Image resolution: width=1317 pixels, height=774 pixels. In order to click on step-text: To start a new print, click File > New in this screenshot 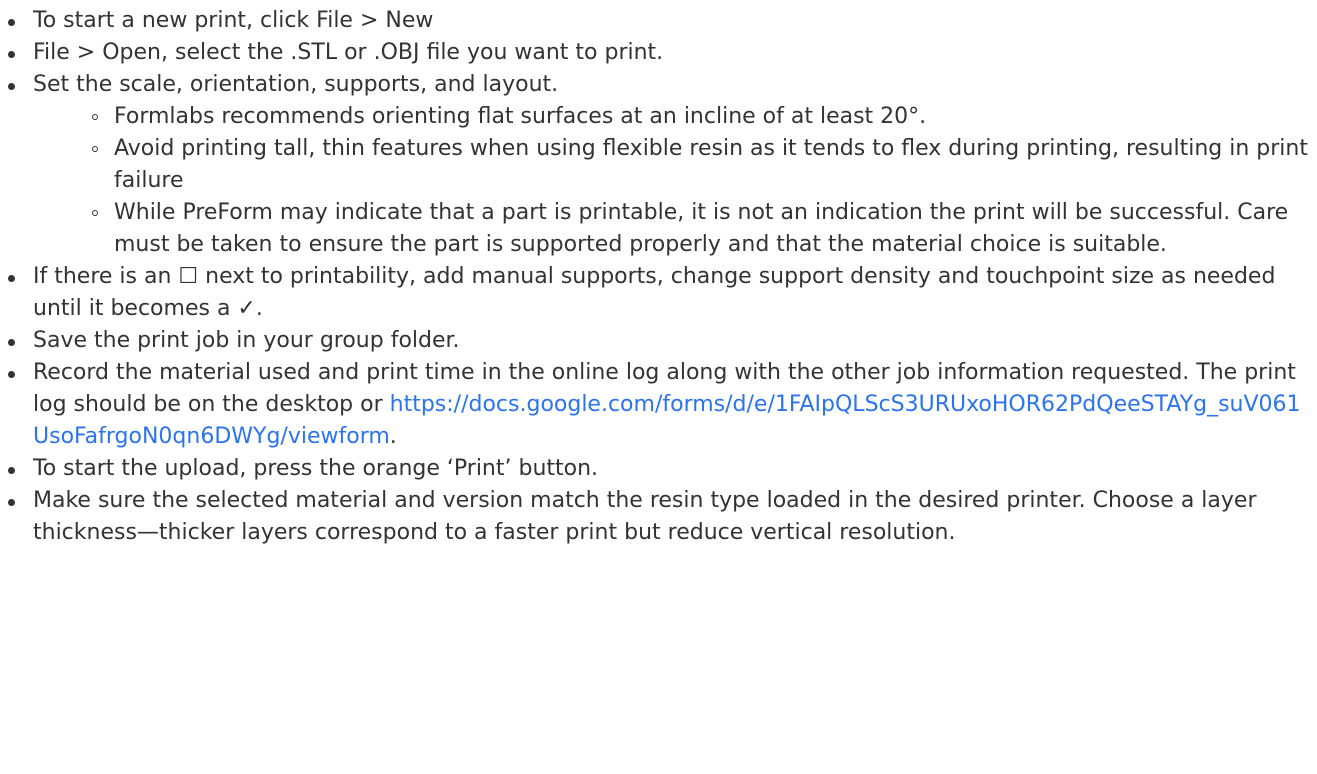, I will do `click(233, 20)`.